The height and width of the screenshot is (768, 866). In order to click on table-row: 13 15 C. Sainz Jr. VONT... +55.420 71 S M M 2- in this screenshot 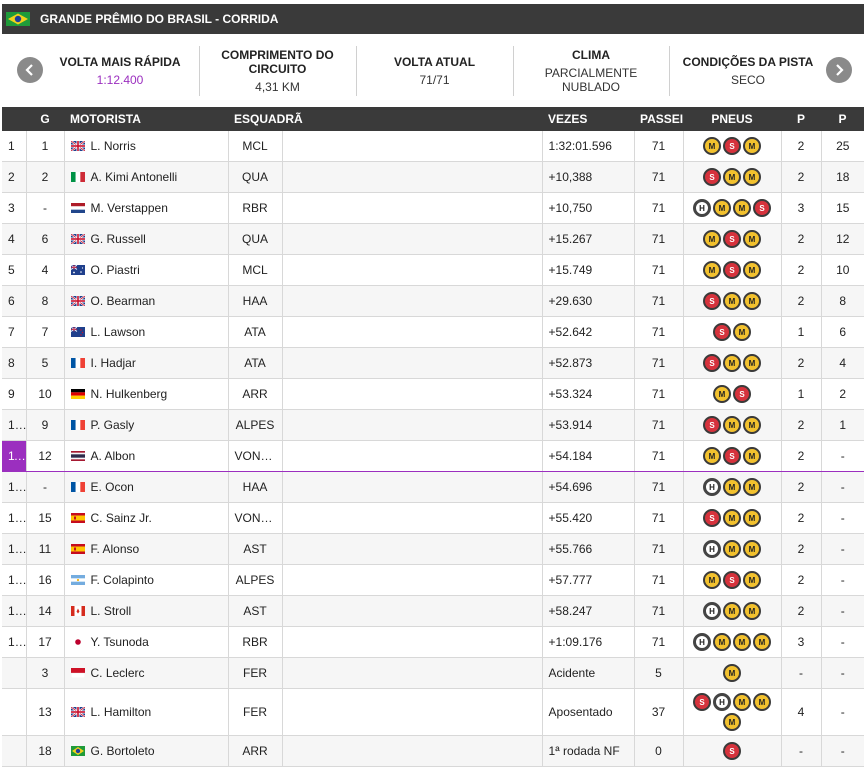, I will do `click(433, 518)`.